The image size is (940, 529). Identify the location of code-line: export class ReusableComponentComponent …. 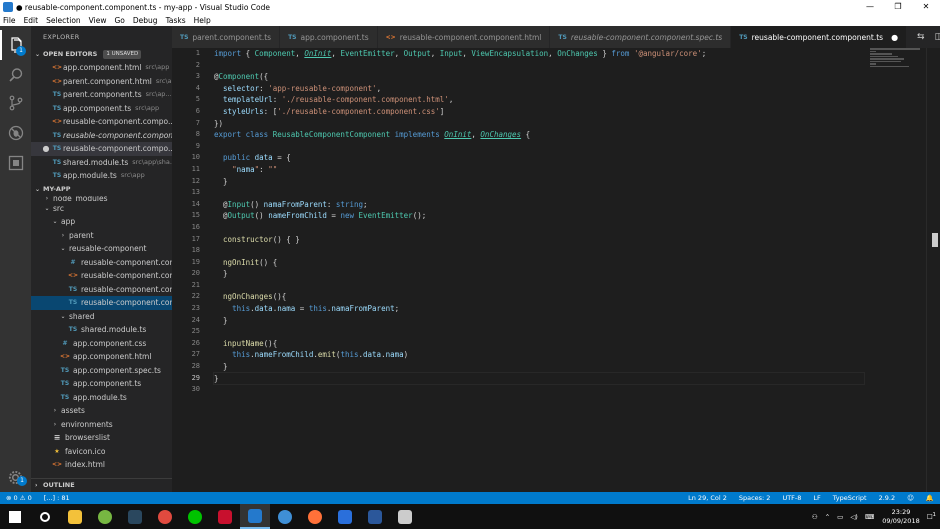
(539, 135).